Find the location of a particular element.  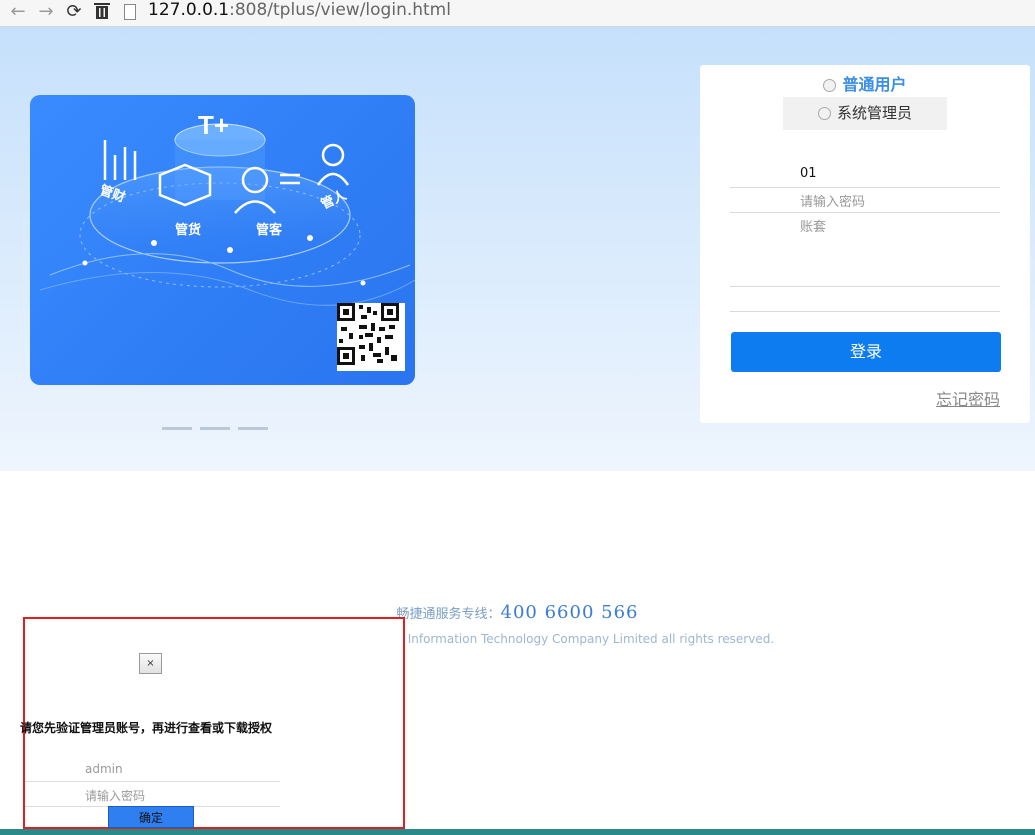

close-button: × is located at coordinates (150, 663).